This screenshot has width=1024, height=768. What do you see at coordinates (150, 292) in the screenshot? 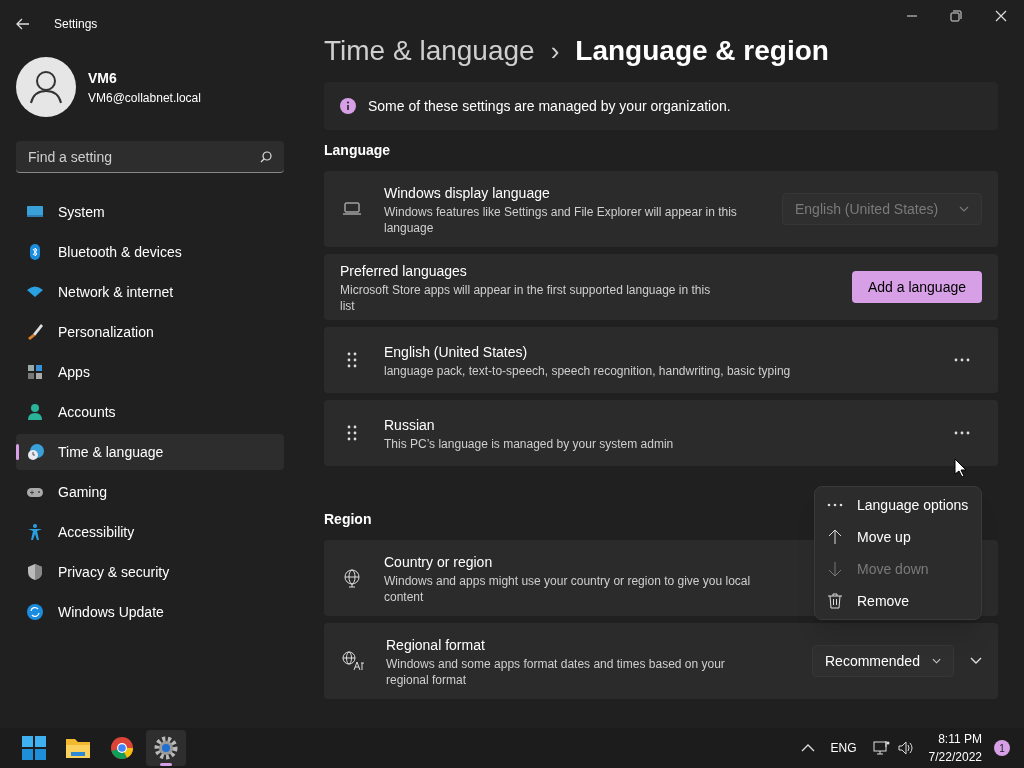
I see `sidebar-item: Network & internet` at bounding box center [150, 292].